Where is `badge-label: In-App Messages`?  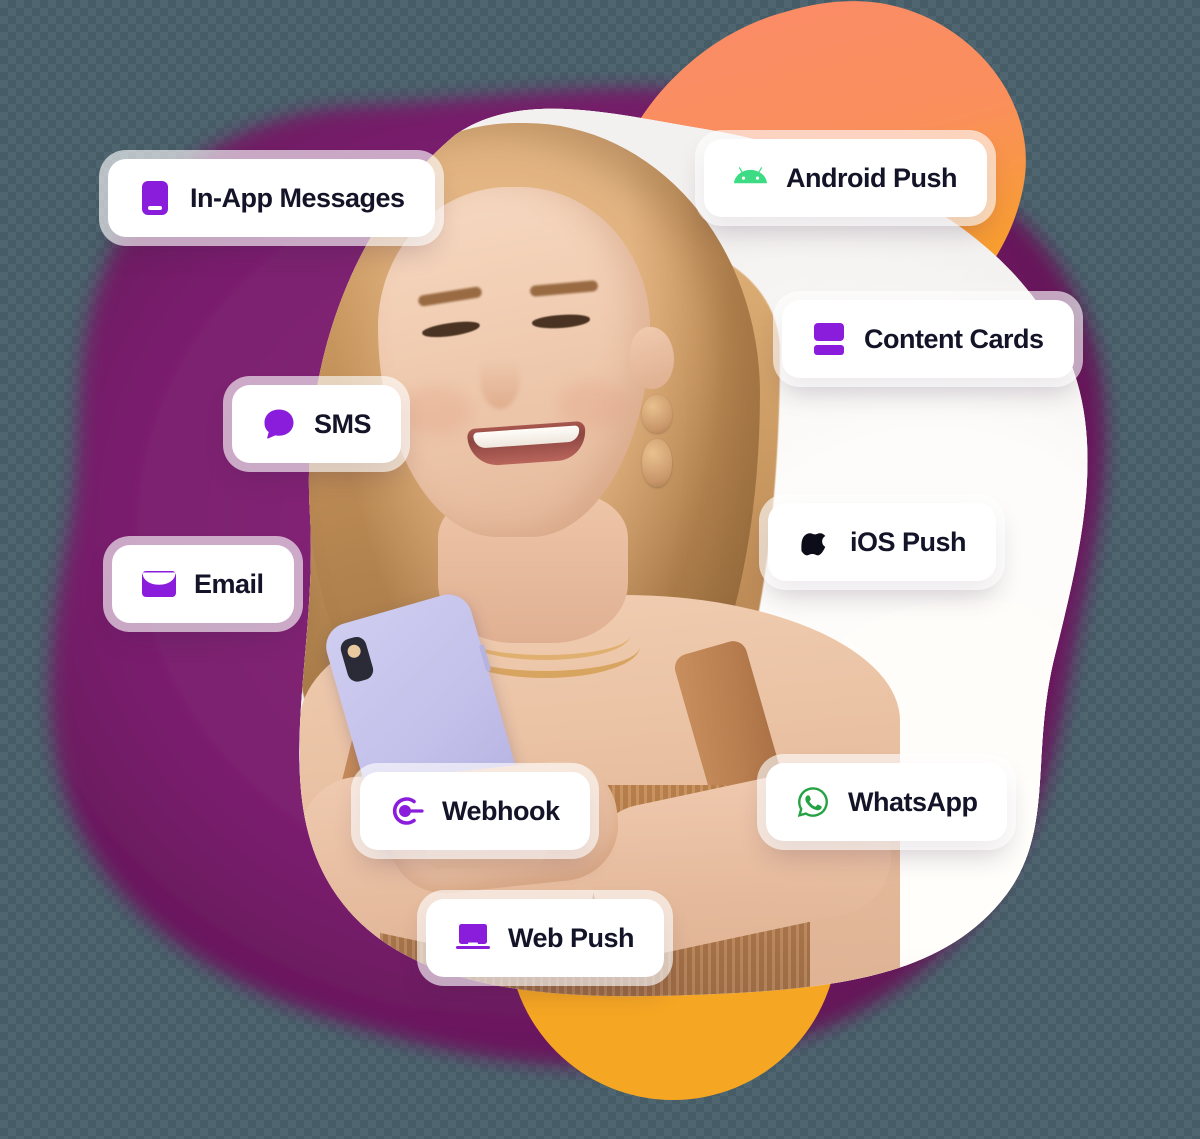 badge-label: In-App Messages is located at coordinates (297, 197).